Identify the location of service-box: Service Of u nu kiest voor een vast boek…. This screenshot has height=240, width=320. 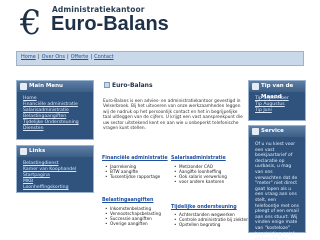
(277, 182).